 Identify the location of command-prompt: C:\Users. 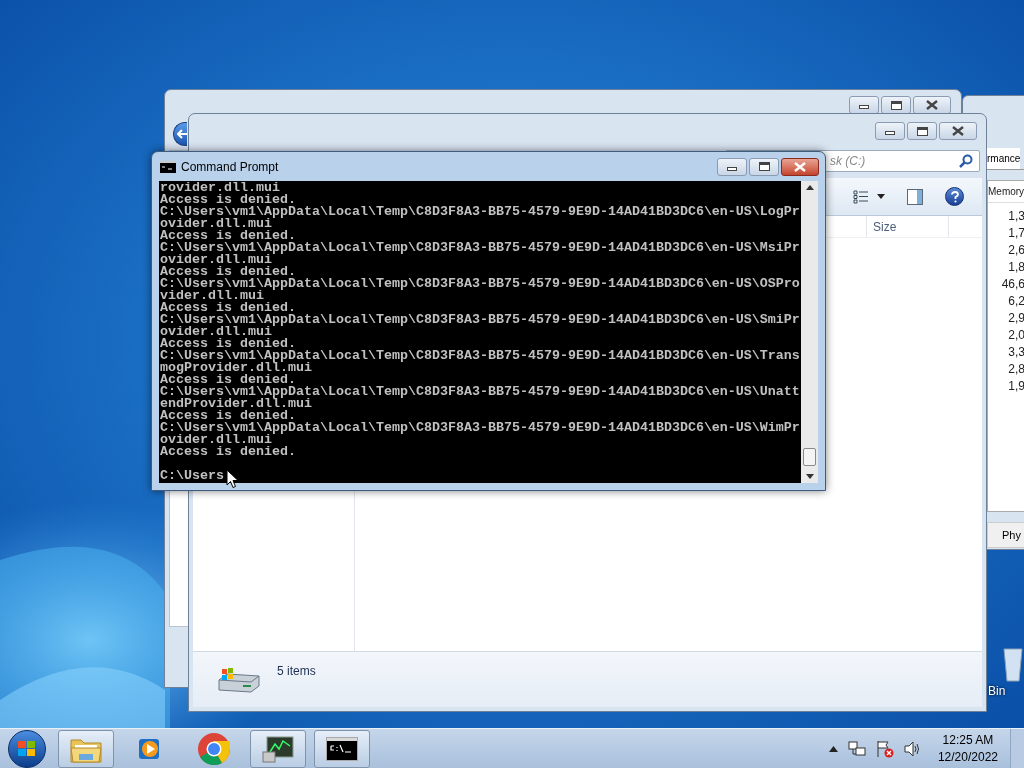
(192, 476).